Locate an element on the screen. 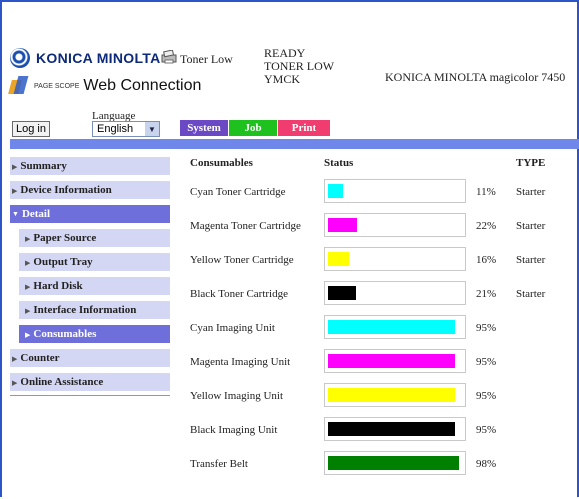 Image resolution: width=579 pixels, height=499 pixels. column-header-type: TYPE is located at coordinates (530, 163).